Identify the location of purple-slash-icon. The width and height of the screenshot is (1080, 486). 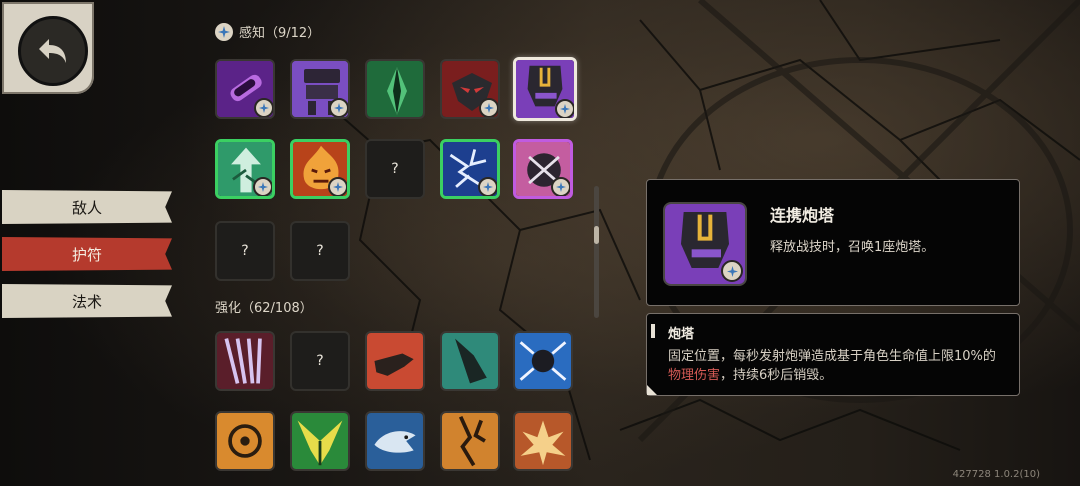
(245, 361).